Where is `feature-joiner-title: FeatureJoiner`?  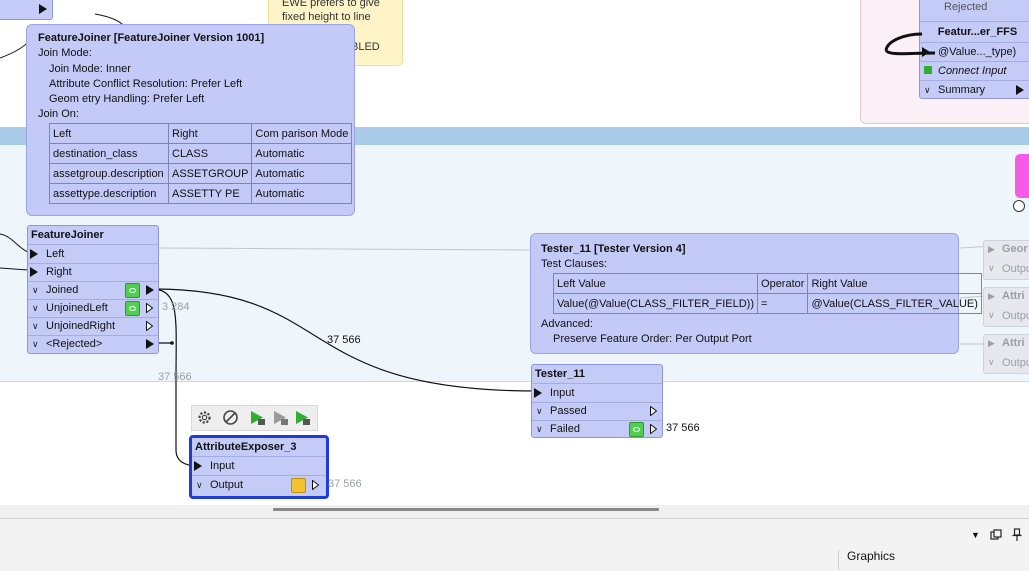
feature-joiner-title: FeatureJoiner is located at coordinates (93, 235).